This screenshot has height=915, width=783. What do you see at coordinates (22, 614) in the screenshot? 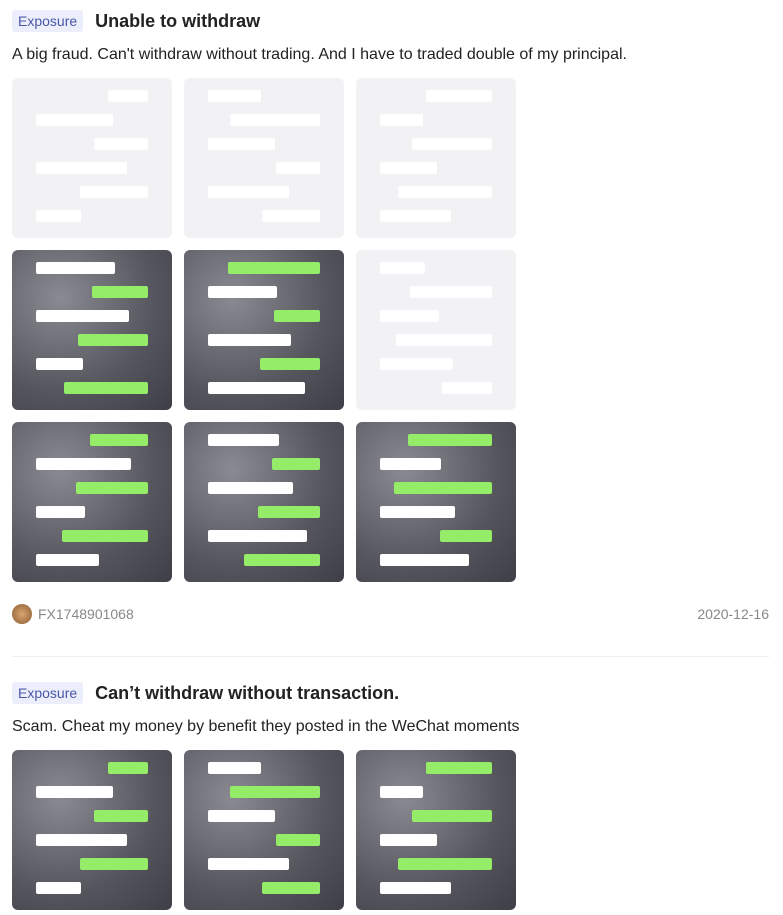
I see `avatar` at bounding box center [22, 614].